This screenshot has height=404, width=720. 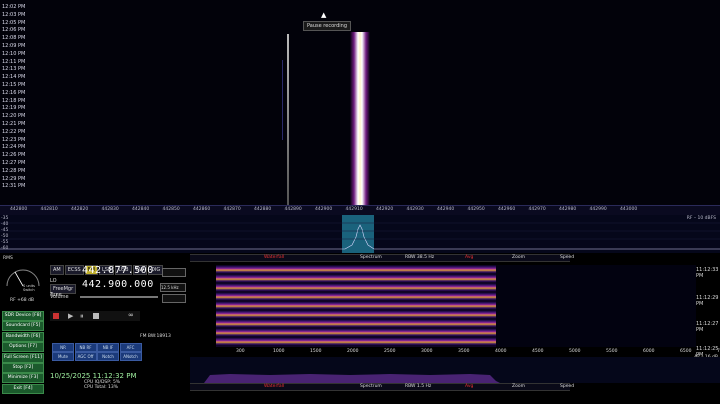 What do you see at coordinates (108, 347) in the screenshot?
I see `dsp-button-nb-if: NB IF` at bounding box center [108, 347].